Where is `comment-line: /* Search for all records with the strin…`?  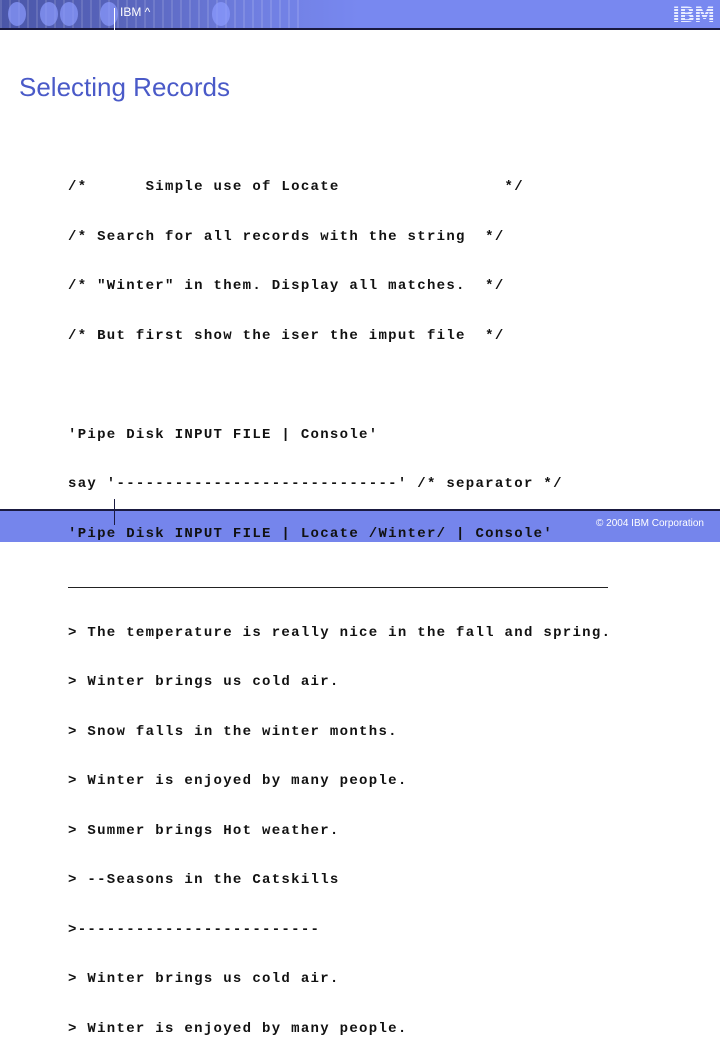 comment-line: /* Search for all records with the strin… is located at coordinates (286, 236).